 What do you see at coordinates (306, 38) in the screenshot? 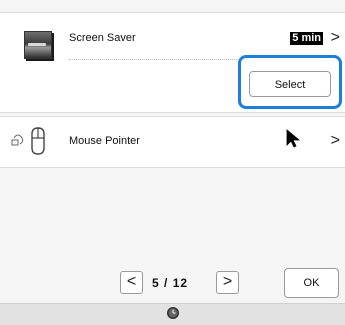
I see `screen-saver-value: 5 min` at bounding box center [306, 38].